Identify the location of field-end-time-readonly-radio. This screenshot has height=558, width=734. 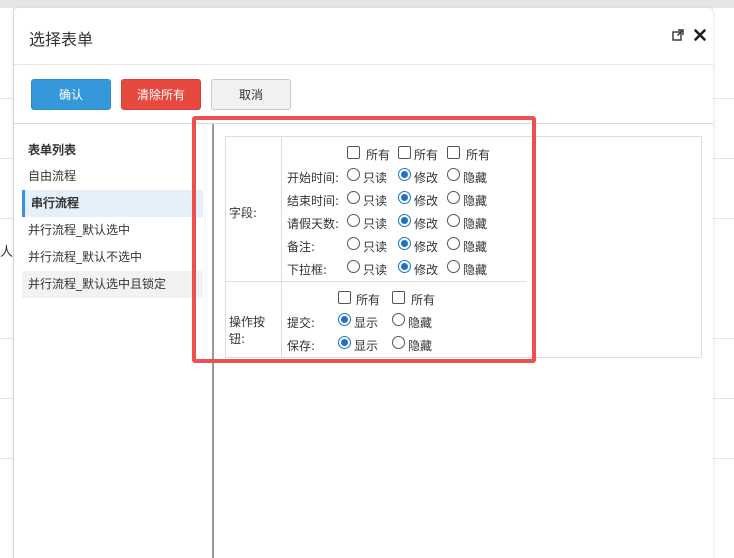
(353, 197).